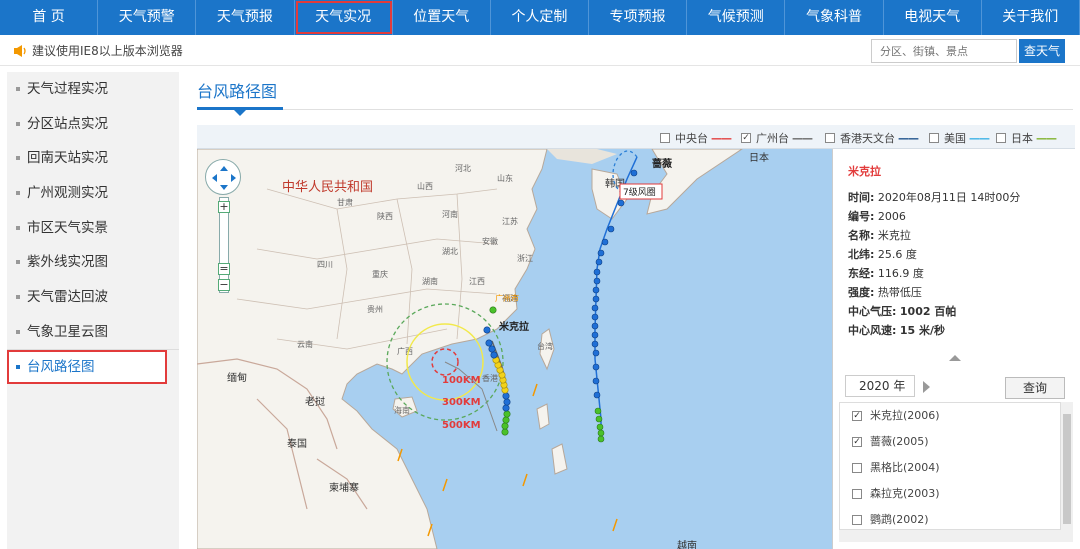 The image size is (1080, 549). Describe the element at coordinates (949, 197) in the screenshot. I see `info-time-value: 2020年08月11日 14时00分` at that location.